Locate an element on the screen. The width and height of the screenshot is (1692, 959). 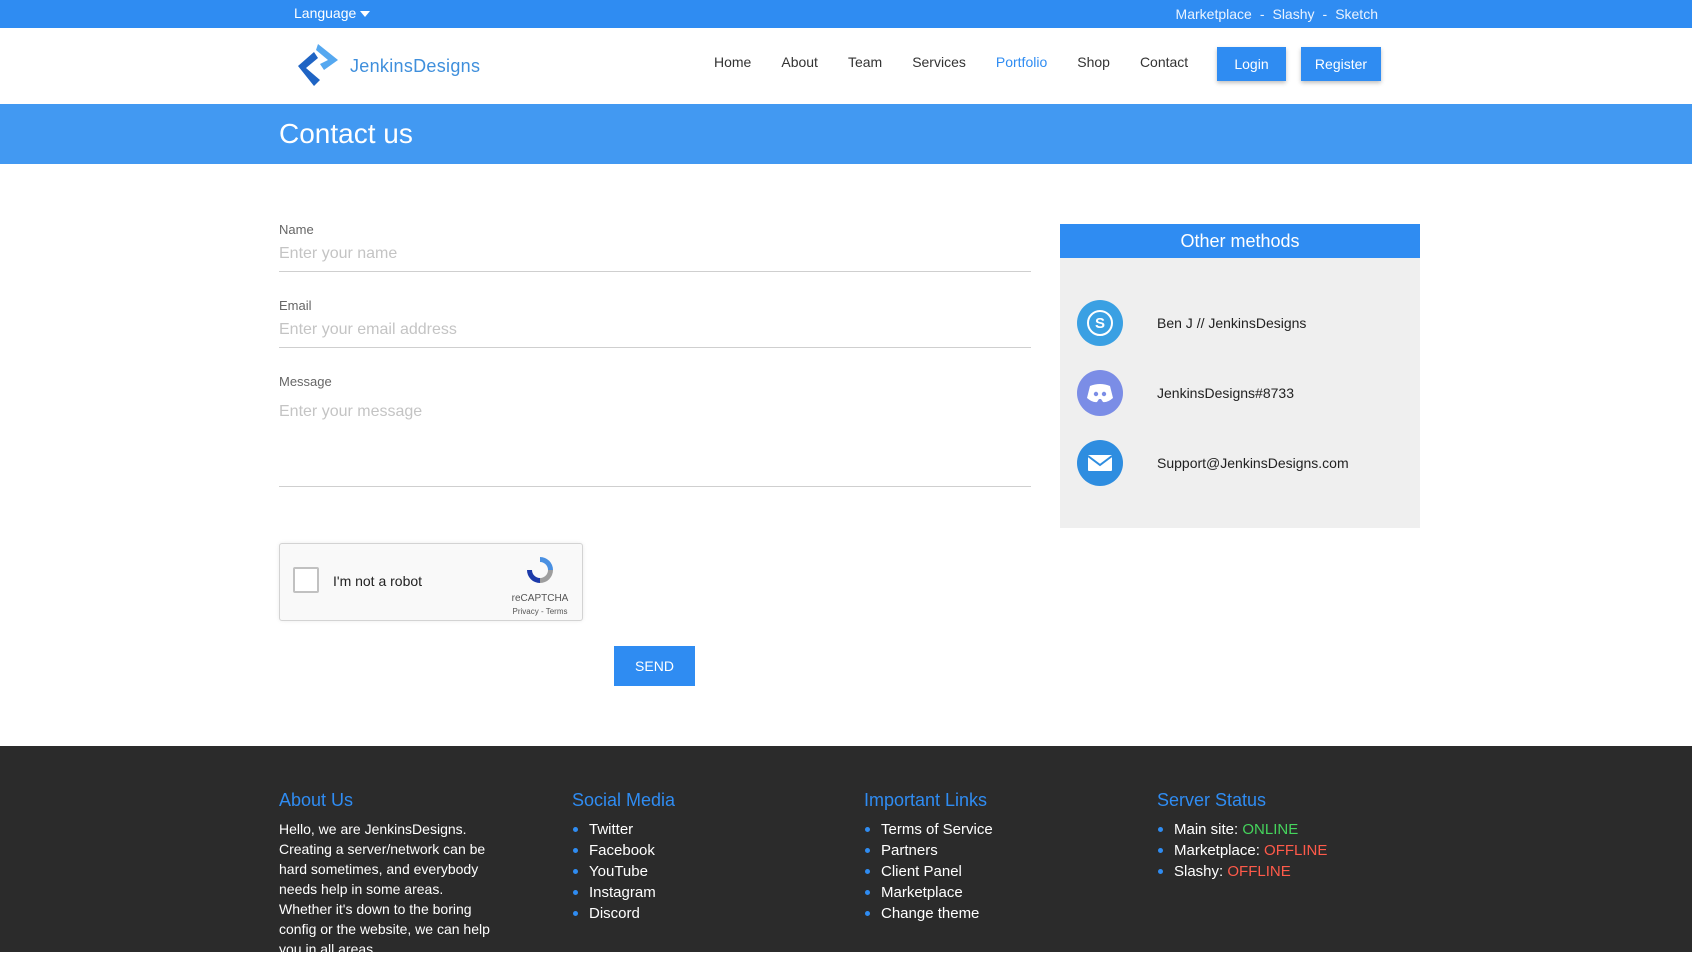
recaptcha-logo: reCAPTCHA Privacy - Terms is located at coordinates (540, 585).